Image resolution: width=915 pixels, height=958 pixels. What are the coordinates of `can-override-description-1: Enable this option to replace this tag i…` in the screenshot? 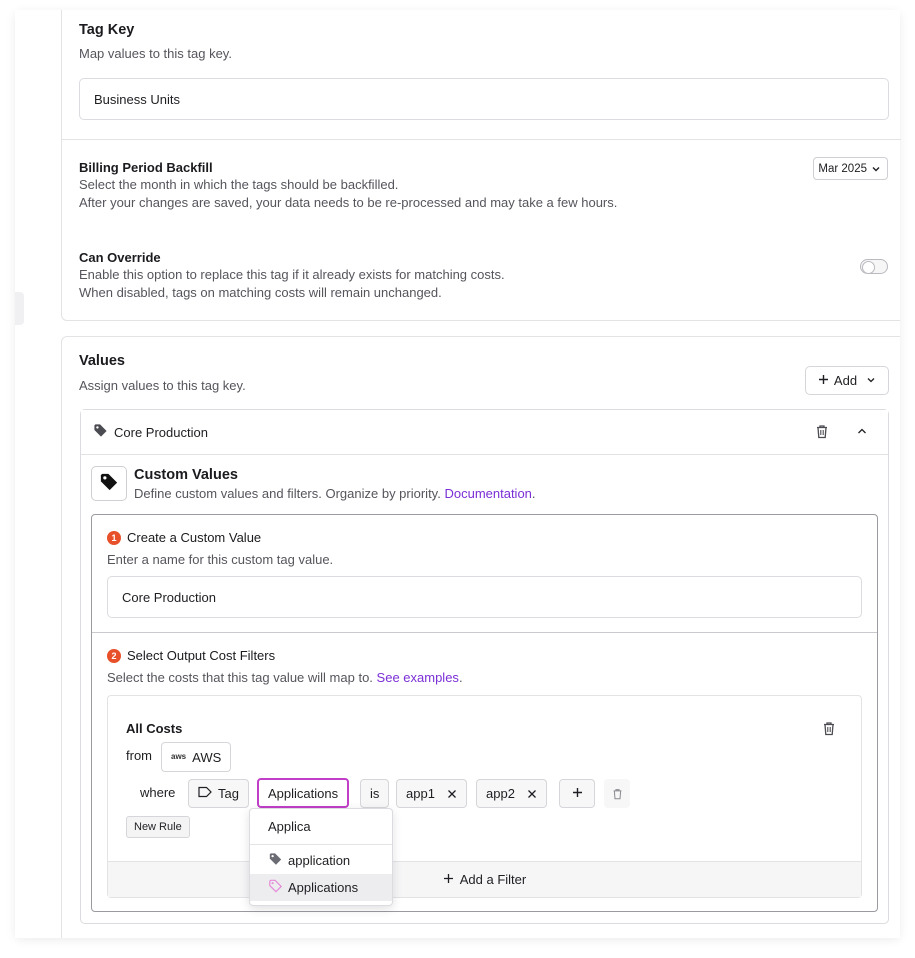 It's located at (292, 274).